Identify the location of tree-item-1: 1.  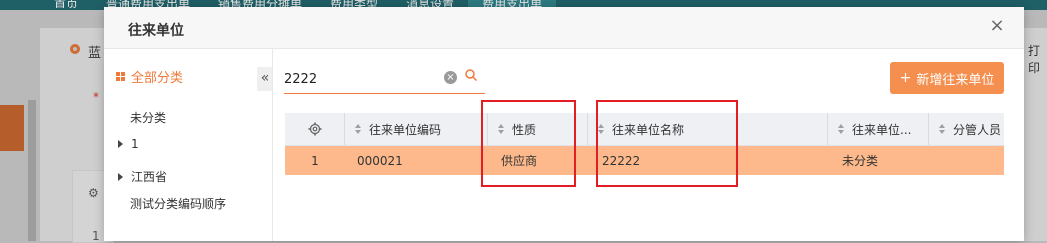
(128, 144).